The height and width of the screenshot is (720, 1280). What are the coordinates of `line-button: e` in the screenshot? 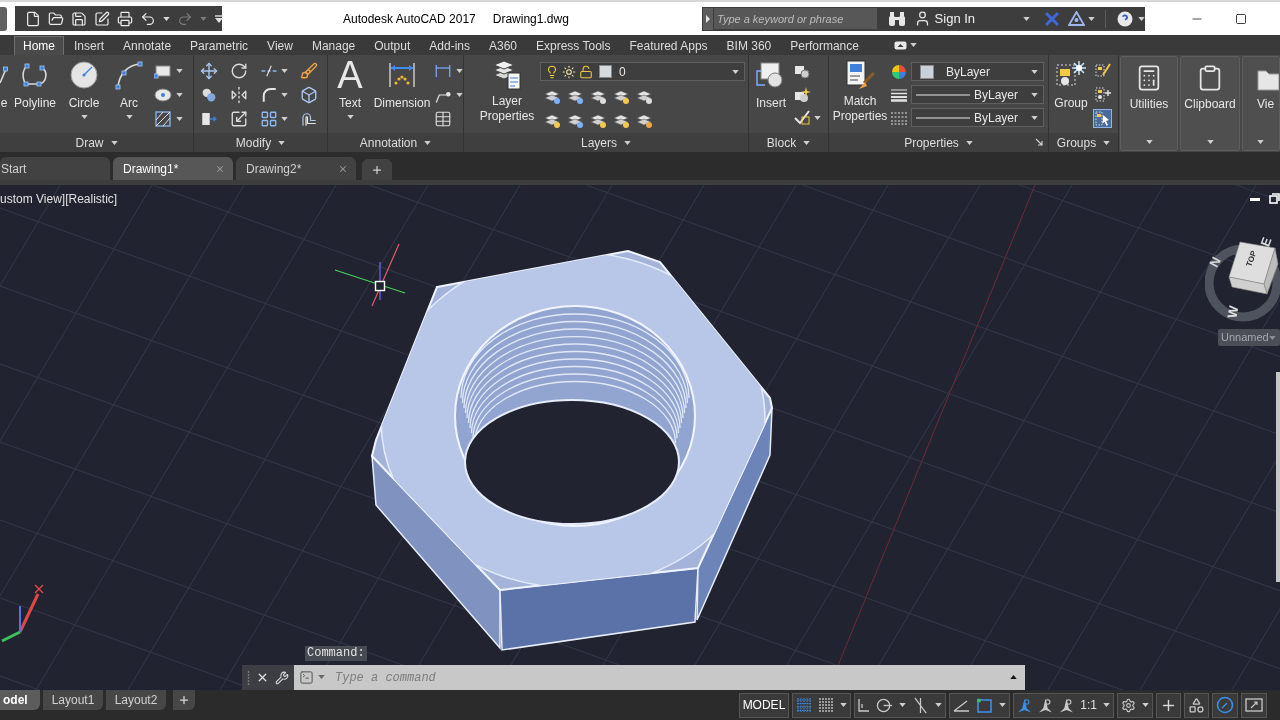 It's located at (4, 83).